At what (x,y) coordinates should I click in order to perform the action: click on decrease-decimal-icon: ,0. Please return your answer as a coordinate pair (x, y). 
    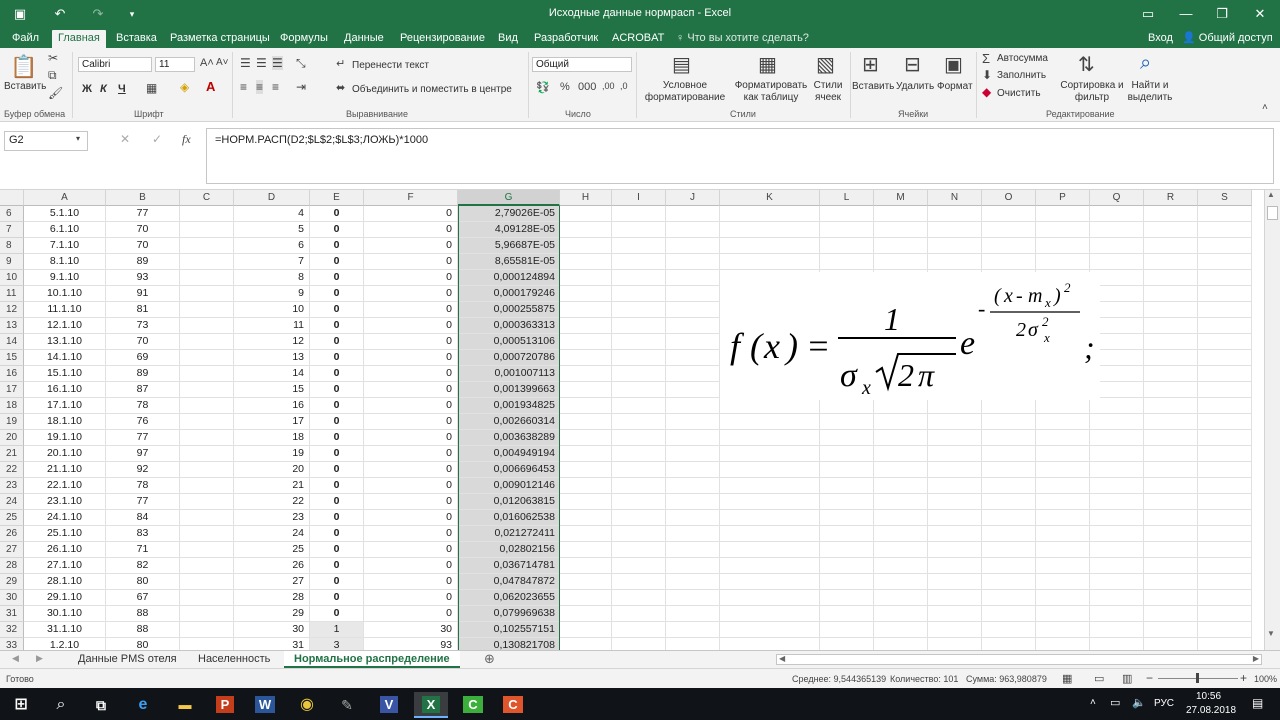
    Looking at the image, I should click on (624, 86).